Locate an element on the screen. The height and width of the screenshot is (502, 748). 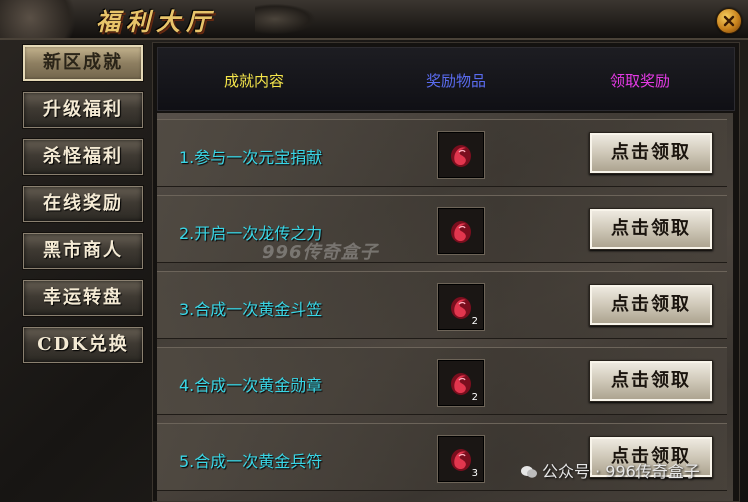
table-header: 成就内容 奖励物品 领取奖励 is located at coordinates (446, 79).